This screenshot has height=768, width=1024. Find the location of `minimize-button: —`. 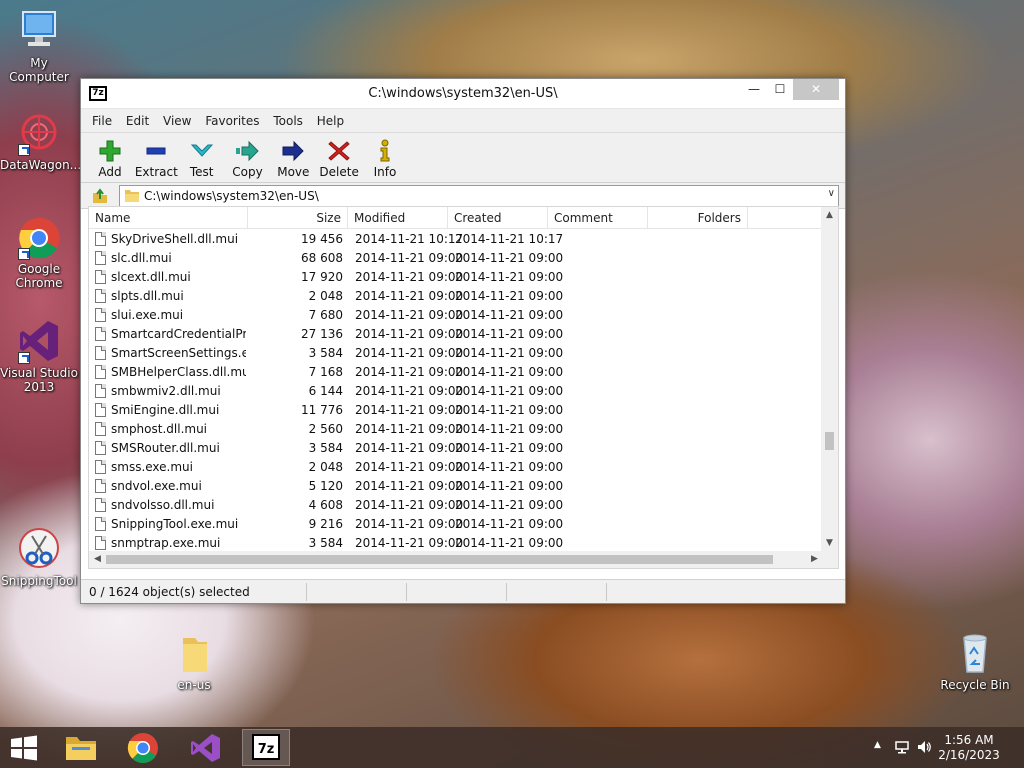

minimize-button: — is located at coordinates (754, 89).